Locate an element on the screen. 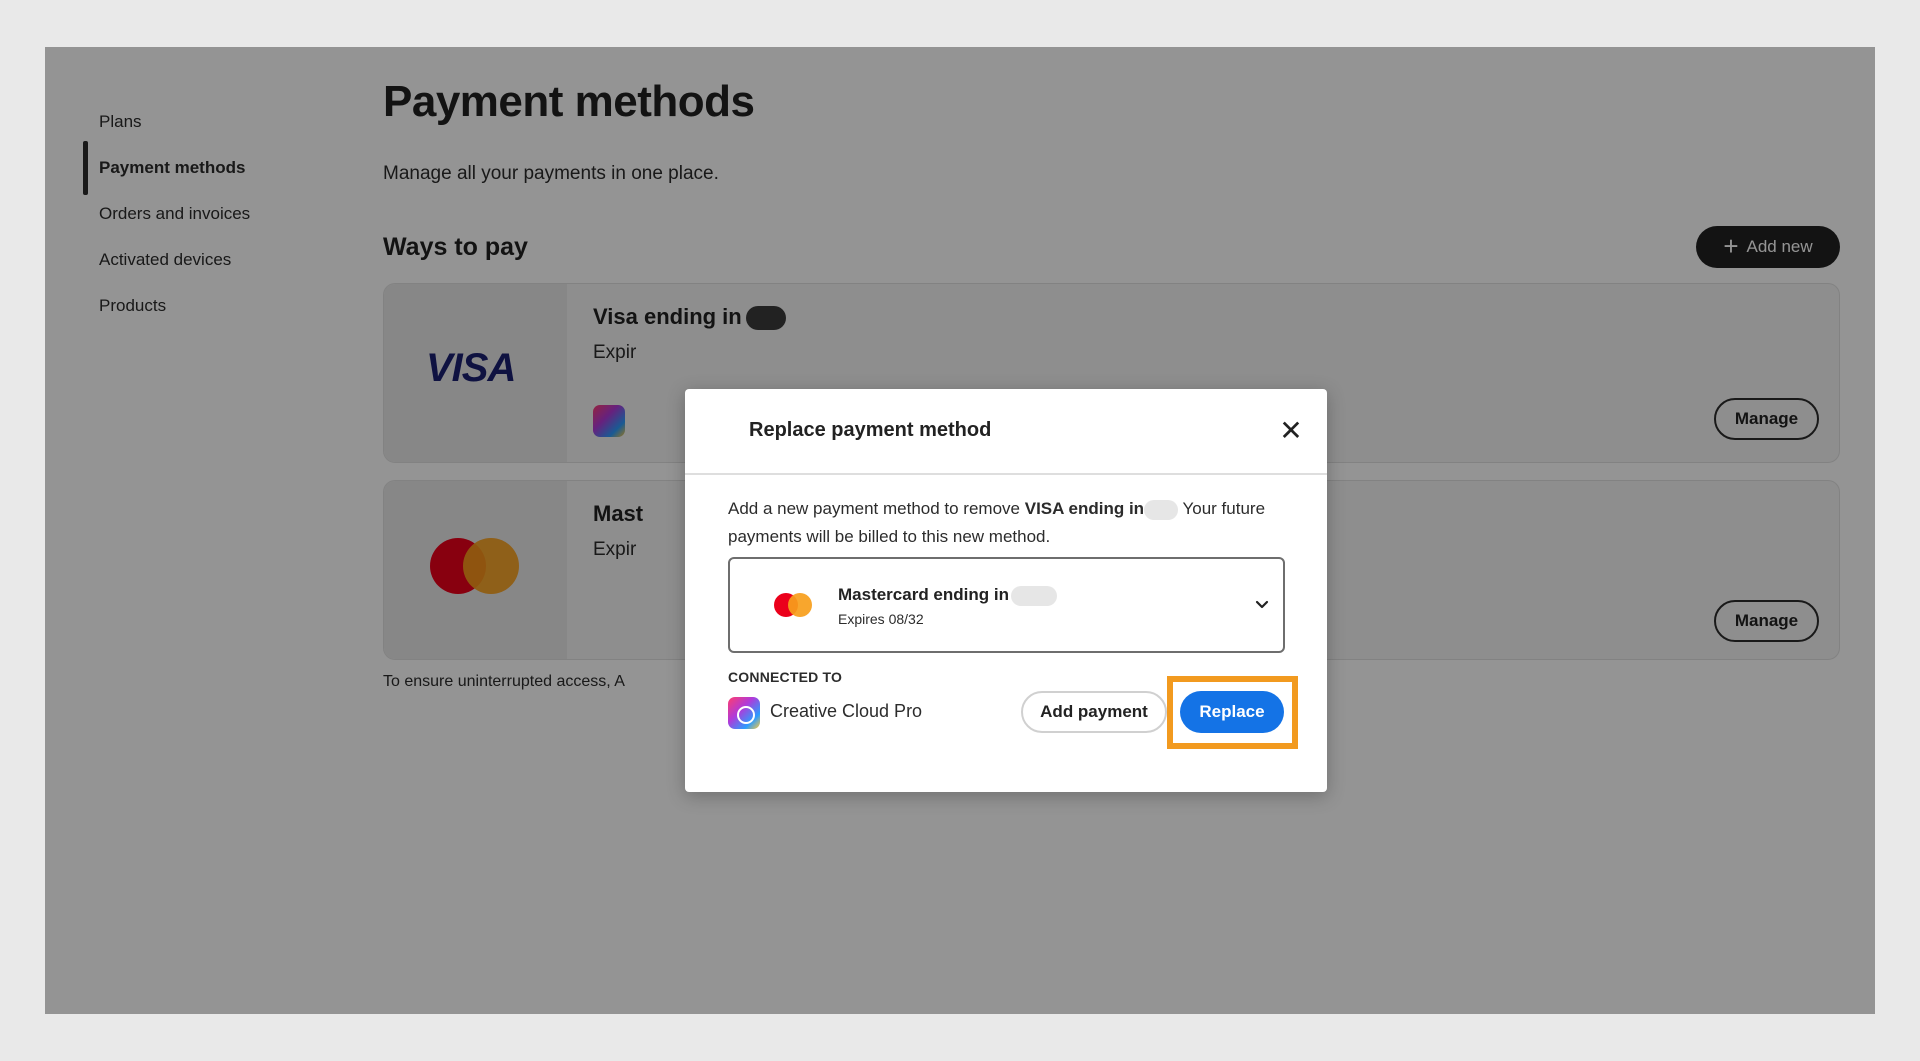 This screenshot has height=1061, width=1920. selected-method-title: Mastercard ending in is located at coordinates (947, 595).